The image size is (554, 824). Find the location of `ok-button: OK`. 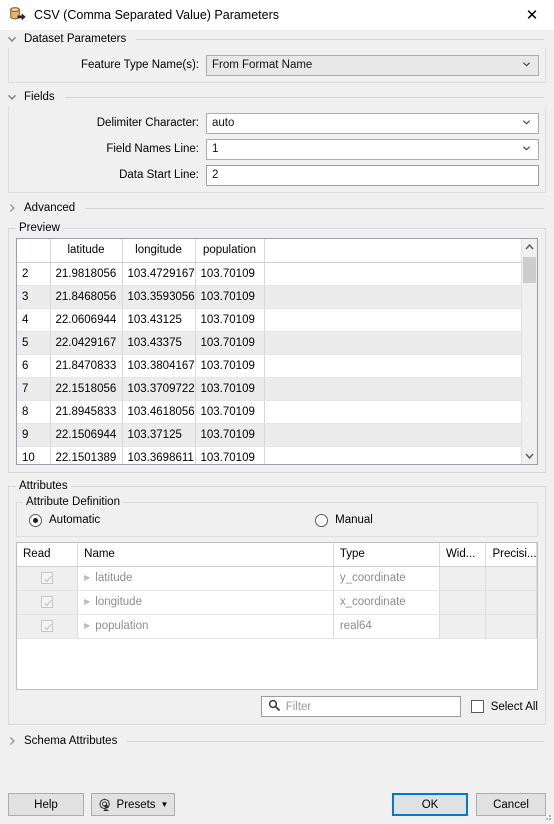

ok-button: OK is located at coordinates (430, 804).